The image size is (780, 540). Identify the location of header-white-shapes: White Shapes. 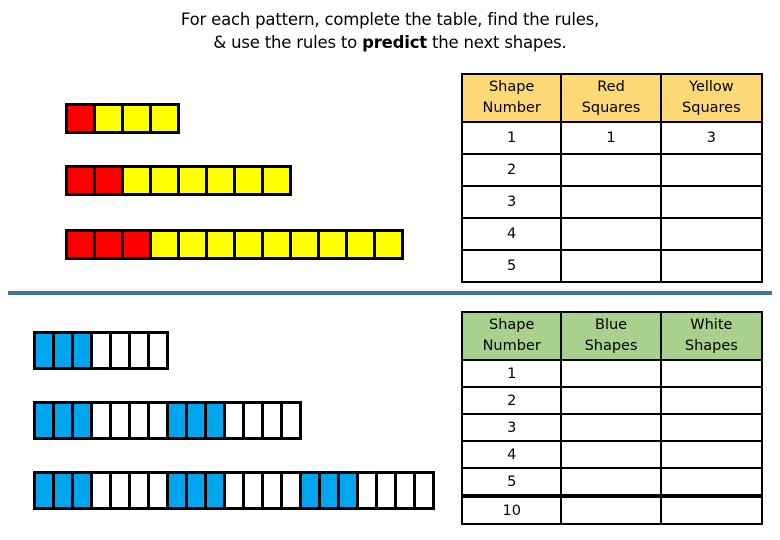
(711, 336).